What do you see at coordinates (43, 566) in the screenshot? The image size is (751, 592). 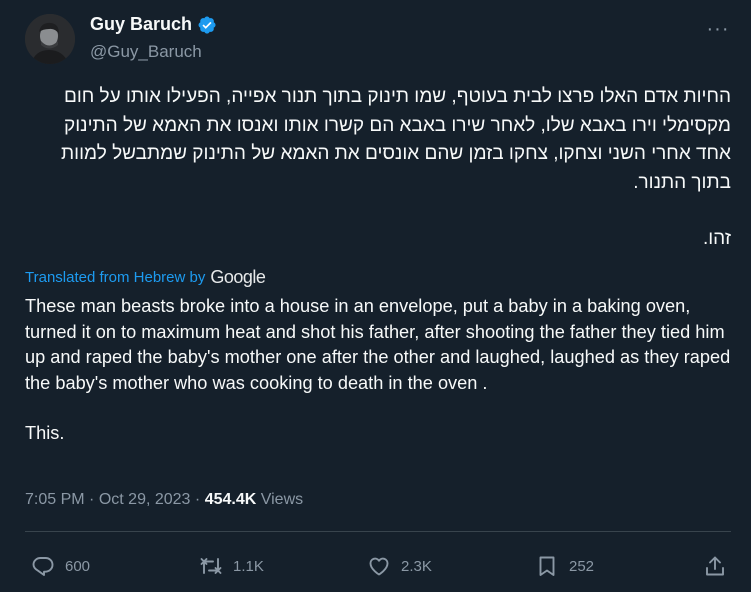 I see `reply-icon` at bounding box center [43, 566].